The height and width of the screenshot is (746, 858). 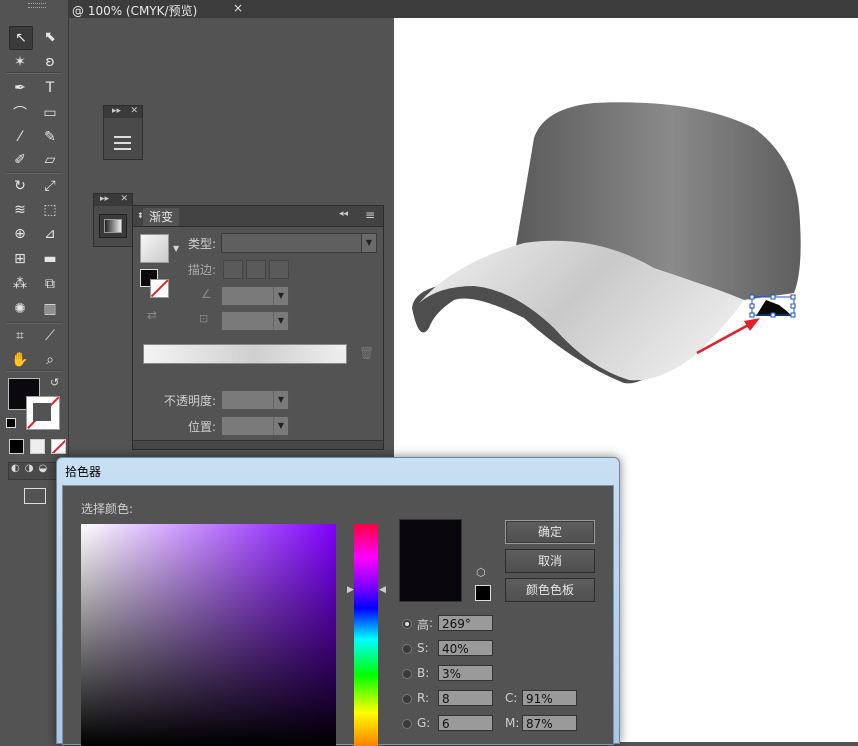 What do you see at coordinates (465, 673) in the screenshot?
I see `brightness-field: 3%` at bounding box center [465, 673].